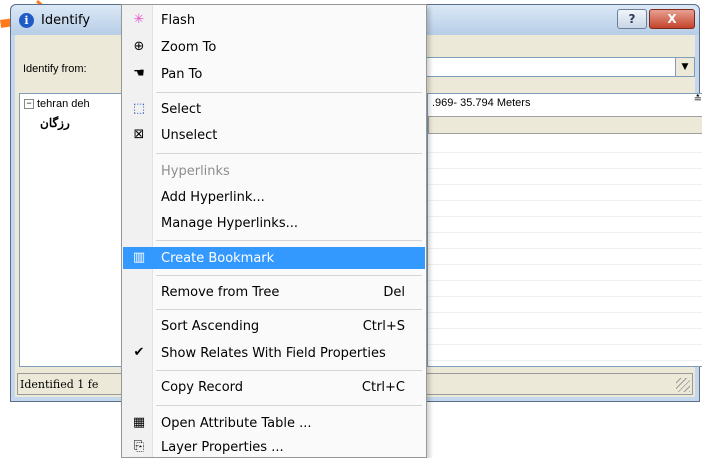  What do you see at coordinates (672, 19) in the screenshot?
I see `close-button: X` at bounding box center [672, 19].